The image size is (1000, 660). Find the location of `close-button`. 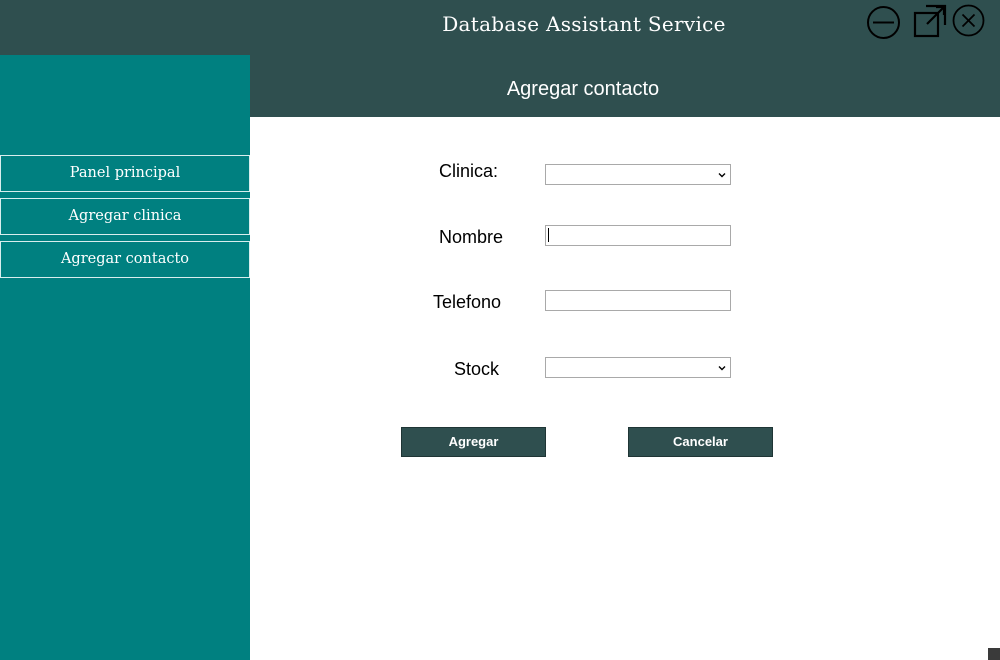

close-button is located at coordinates (968, 20).